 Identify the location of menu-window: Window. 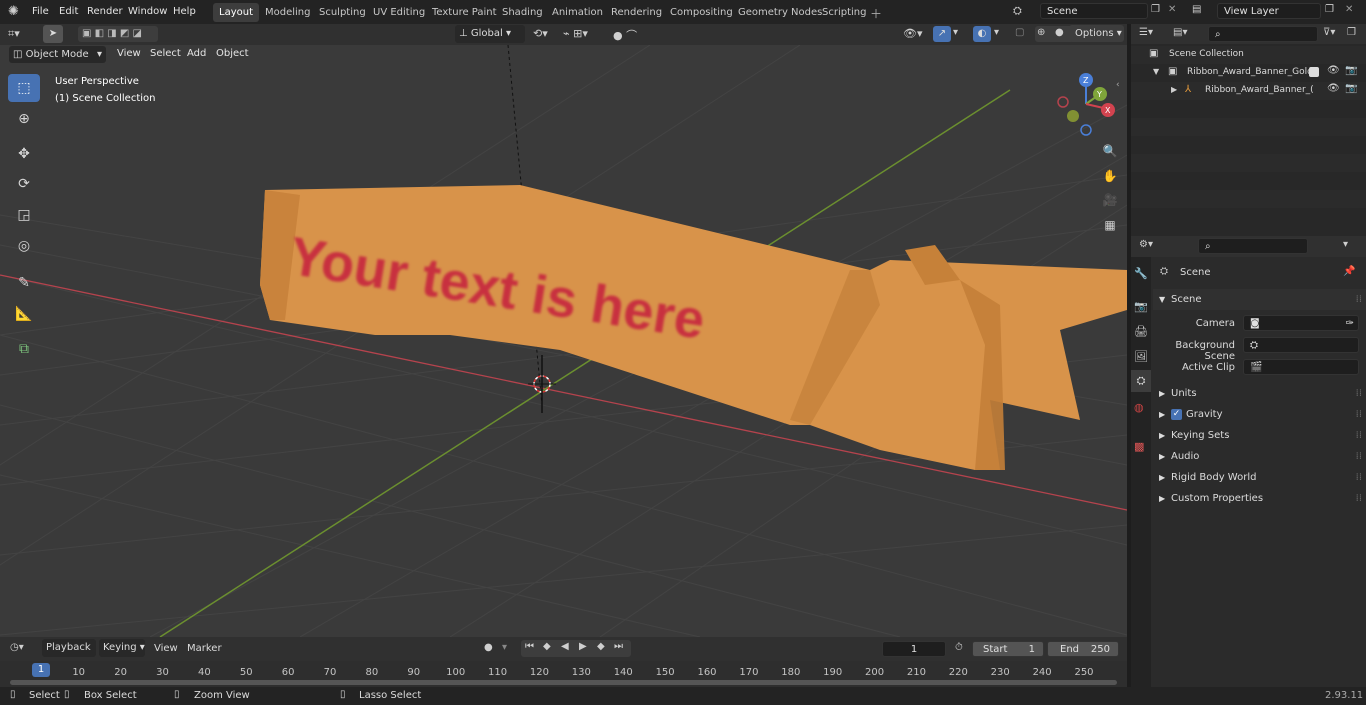
(147, 12).